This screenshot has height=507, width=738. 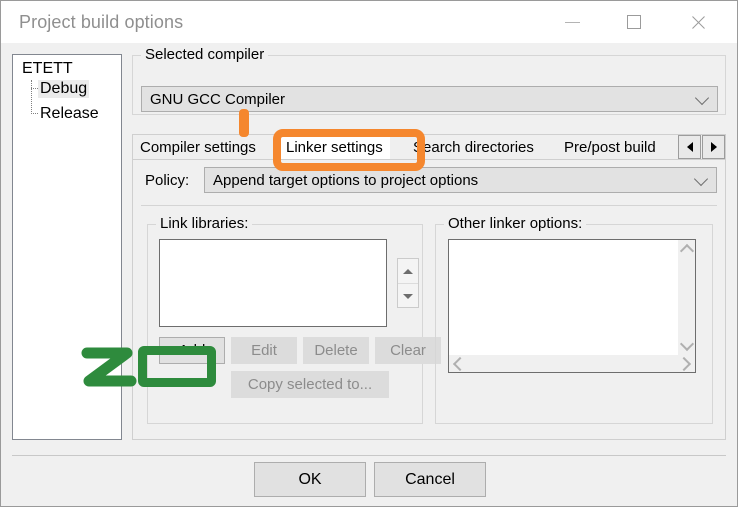 What do you see at coordinates (572, 306) in the screenshot?
I see `other-linker-options-textarea` at bounding box center [572, 306].